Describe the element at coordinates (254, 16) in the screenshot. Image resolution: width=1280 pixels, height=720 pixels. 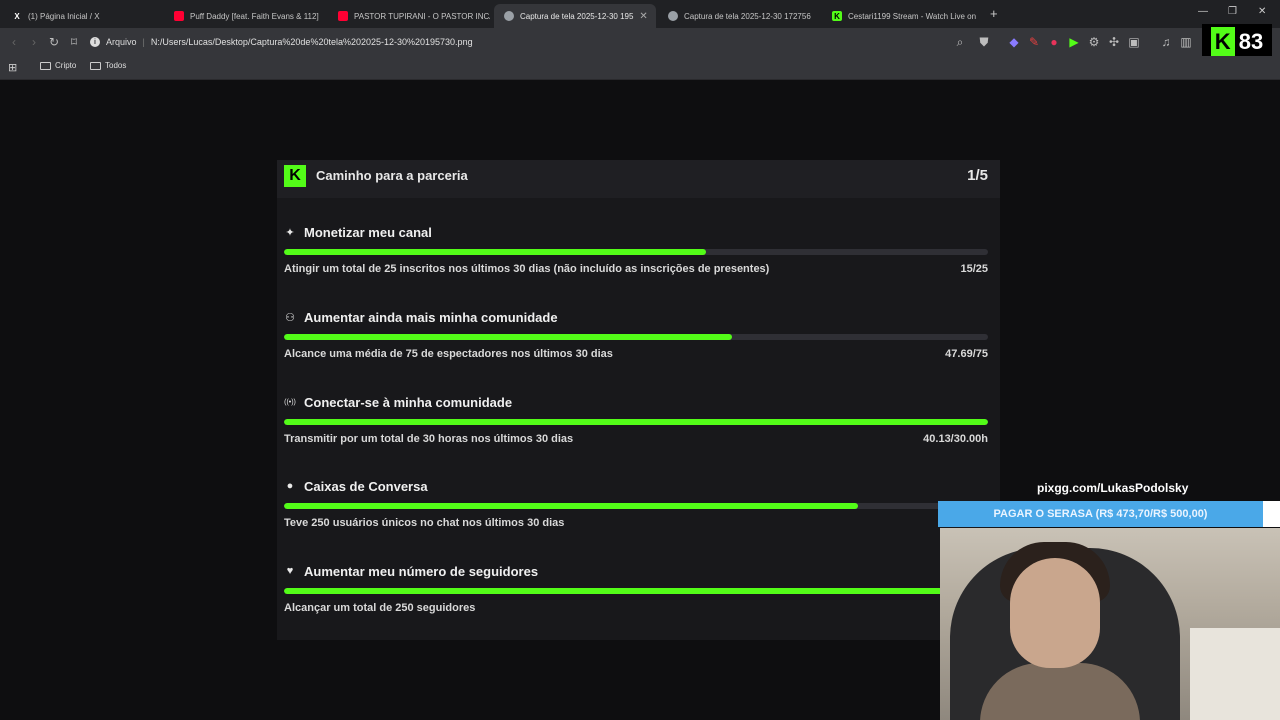
I see `tab-label: Puff Daddy [feat. Faith Evans & 112]` at that location.